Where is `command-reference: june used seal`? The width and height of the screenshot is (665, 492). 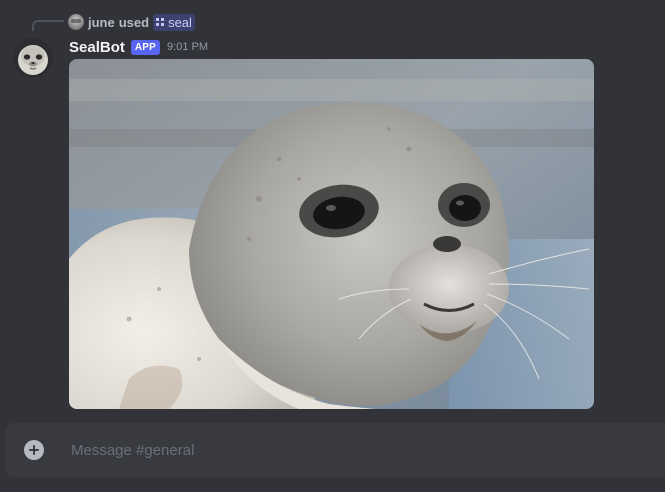
command-reference: june used seal is located at coordinates (131, 22).